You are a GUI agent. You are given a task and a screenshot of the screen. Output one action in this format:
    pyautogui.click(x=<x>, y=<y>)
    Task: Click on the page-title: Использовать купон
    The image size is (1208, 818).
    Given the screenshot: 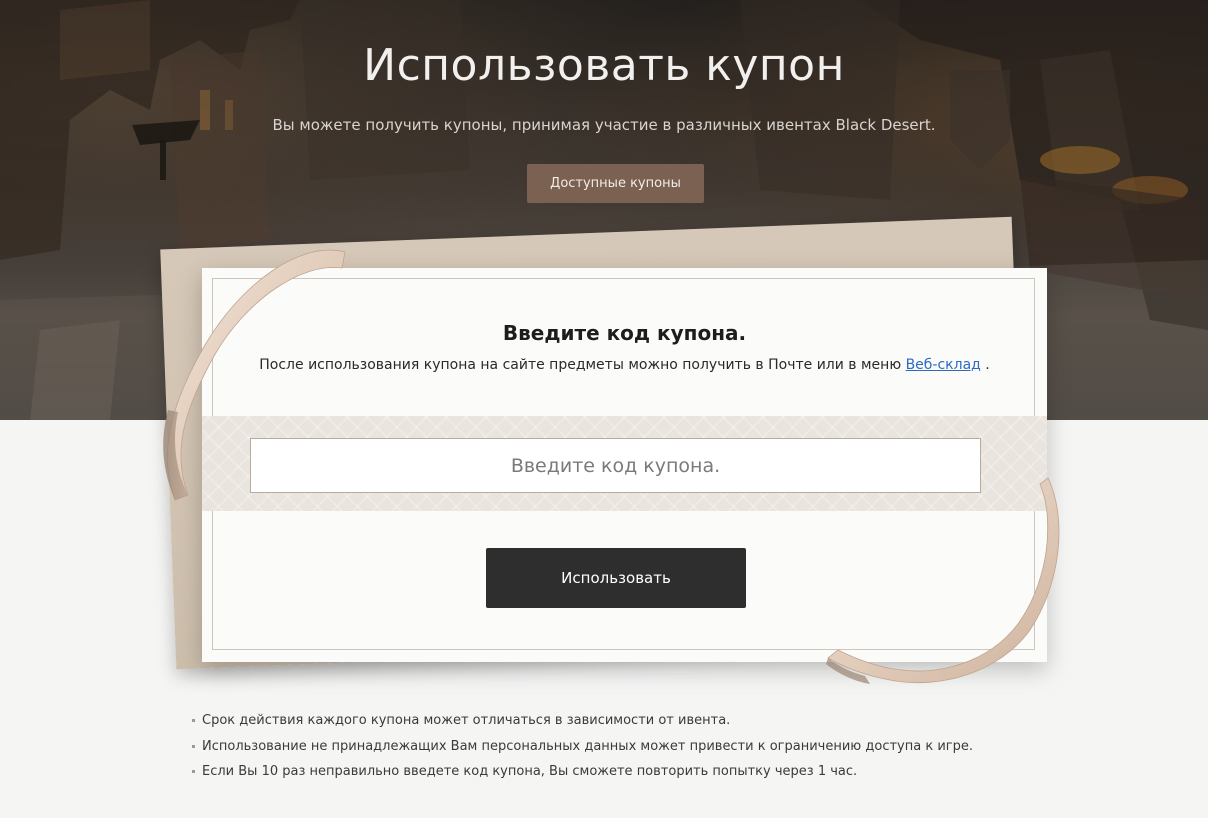 What is the action you would take?
    pyautogui.click(x=604, y=65)
    